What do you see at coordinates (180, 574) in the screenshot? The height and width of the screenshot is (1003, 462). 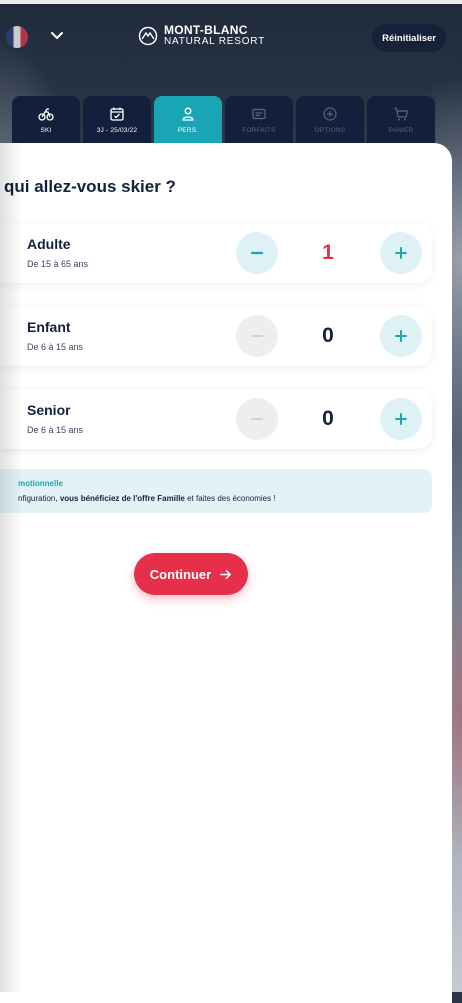 I see `continue-label: Continuer` at bounding box center [180, 574].